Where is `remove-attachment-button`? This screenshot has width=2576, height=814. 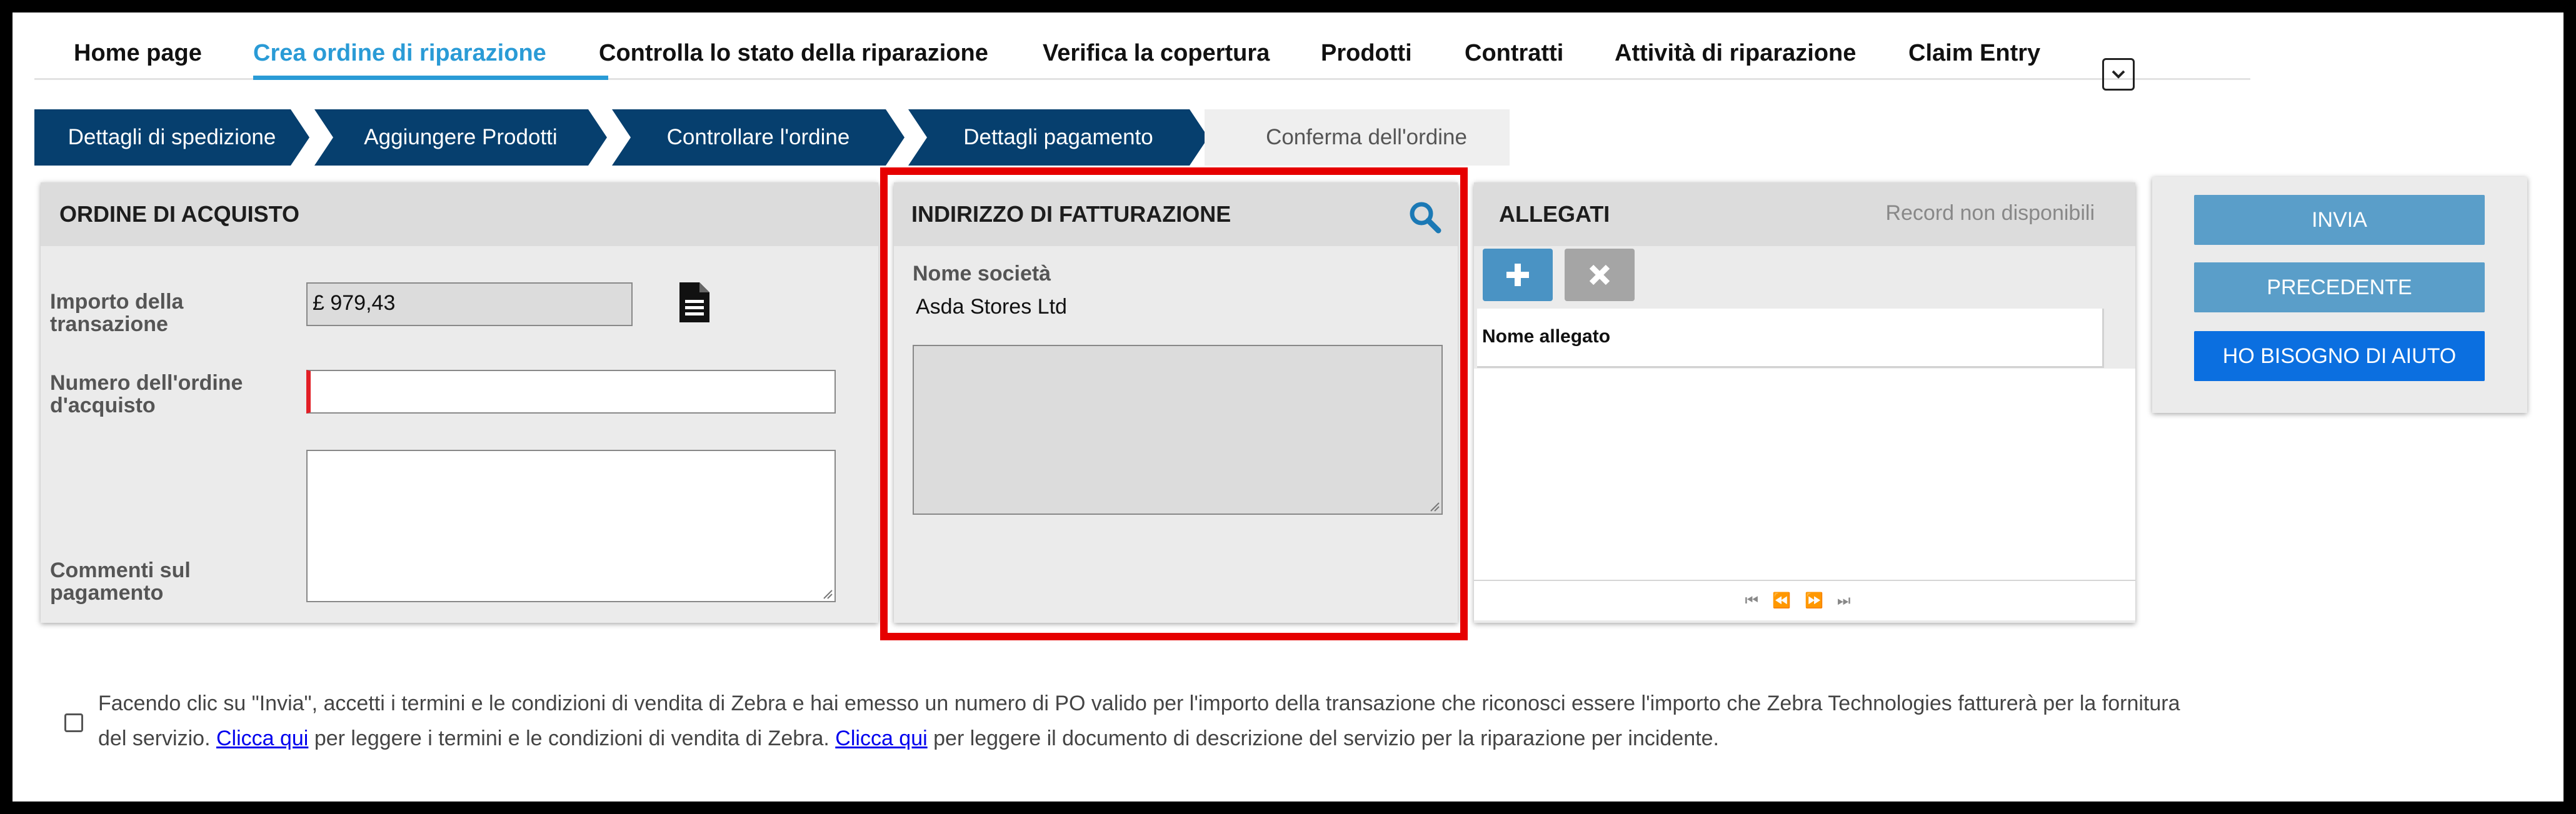 remove-attachment-button is located at coordinates (1600, 275).